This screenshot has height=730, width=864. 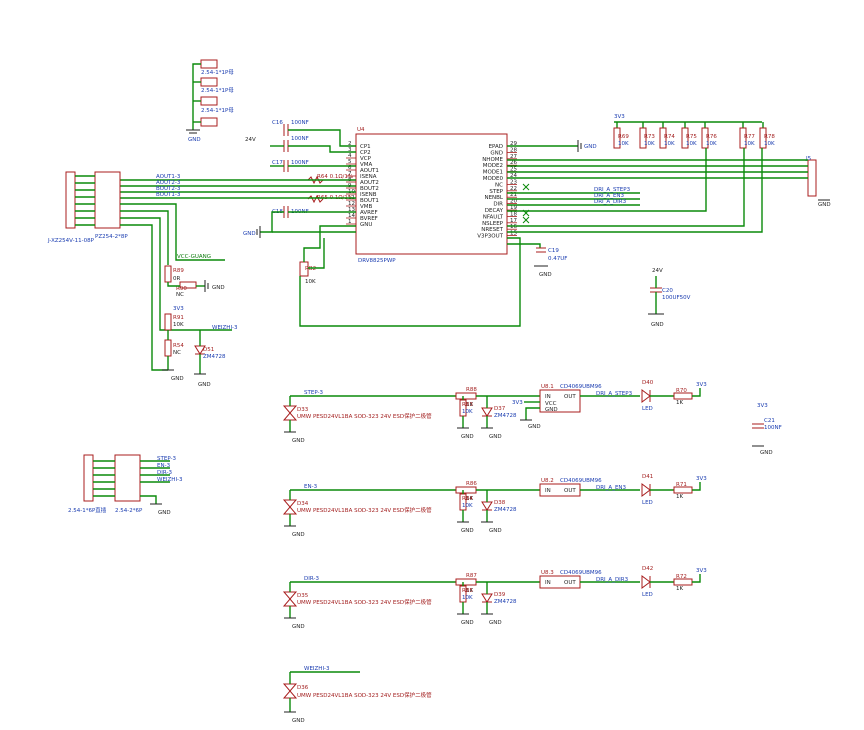 What do you see at coordinates (204, 385) in the screenshot?
I see `gnd-label-left3: GND` at bounding box center [204, 385].